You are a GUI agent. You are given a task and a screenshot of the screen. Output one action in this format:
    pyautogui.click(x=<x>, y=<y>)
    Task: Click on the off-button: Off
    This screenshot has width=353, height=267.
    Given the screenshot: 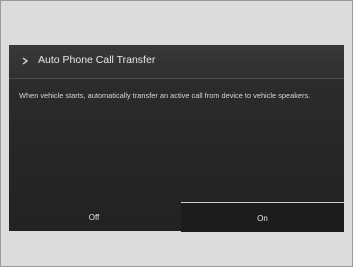 What is the action you would take?
    pyautogui.click(x=94, y=216)
    